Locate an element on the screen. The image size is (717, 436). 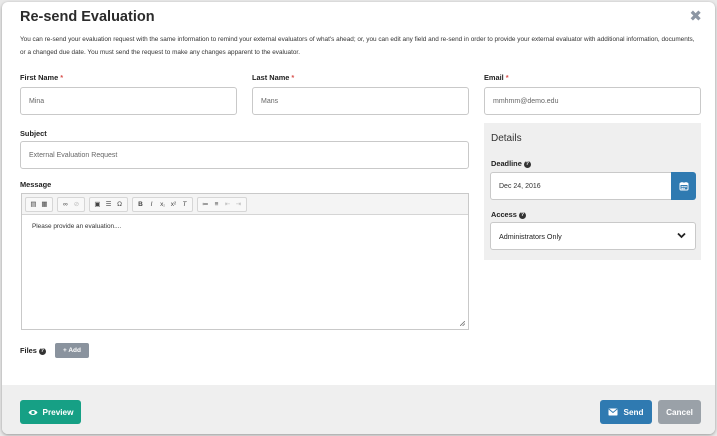
toolbar-group-format: B I x₂ x² T is located at coordinates (162, 204).